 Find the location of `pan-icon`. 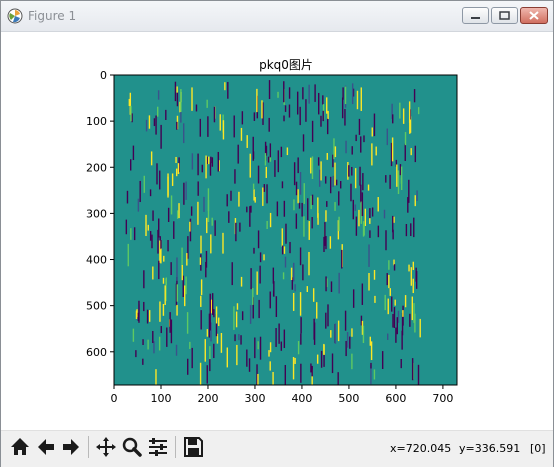

pan-icon is located at coordinates (106, 447).